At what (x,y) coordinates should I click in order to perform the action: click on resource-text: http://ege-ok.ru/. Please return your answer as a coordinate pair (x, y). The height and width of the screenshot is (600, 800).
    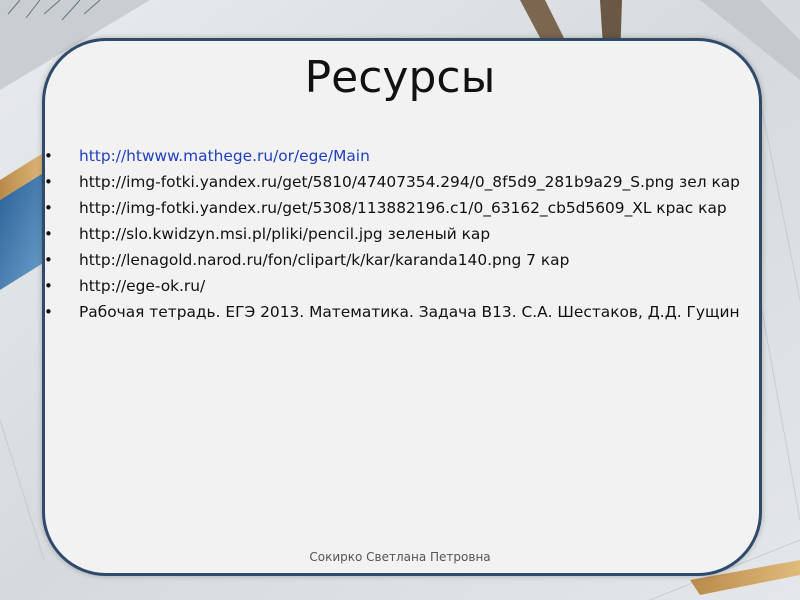
    Looking at the image, I should click on (142, 286).